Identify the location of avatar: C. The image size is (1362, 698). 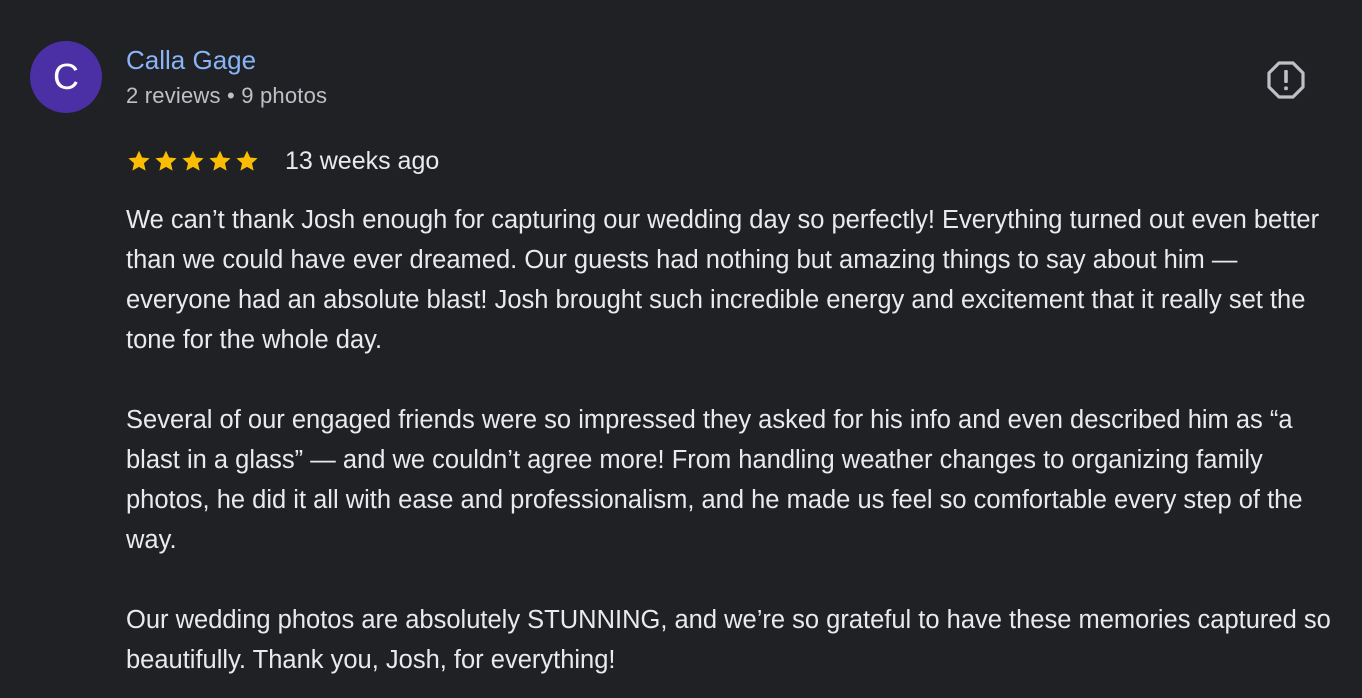
(66, 77).